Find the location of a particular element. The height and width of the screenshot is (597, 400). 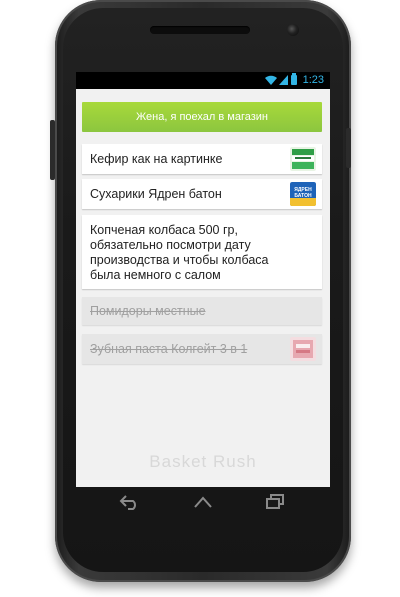

signal-icon is located at coordinates (283, 80).